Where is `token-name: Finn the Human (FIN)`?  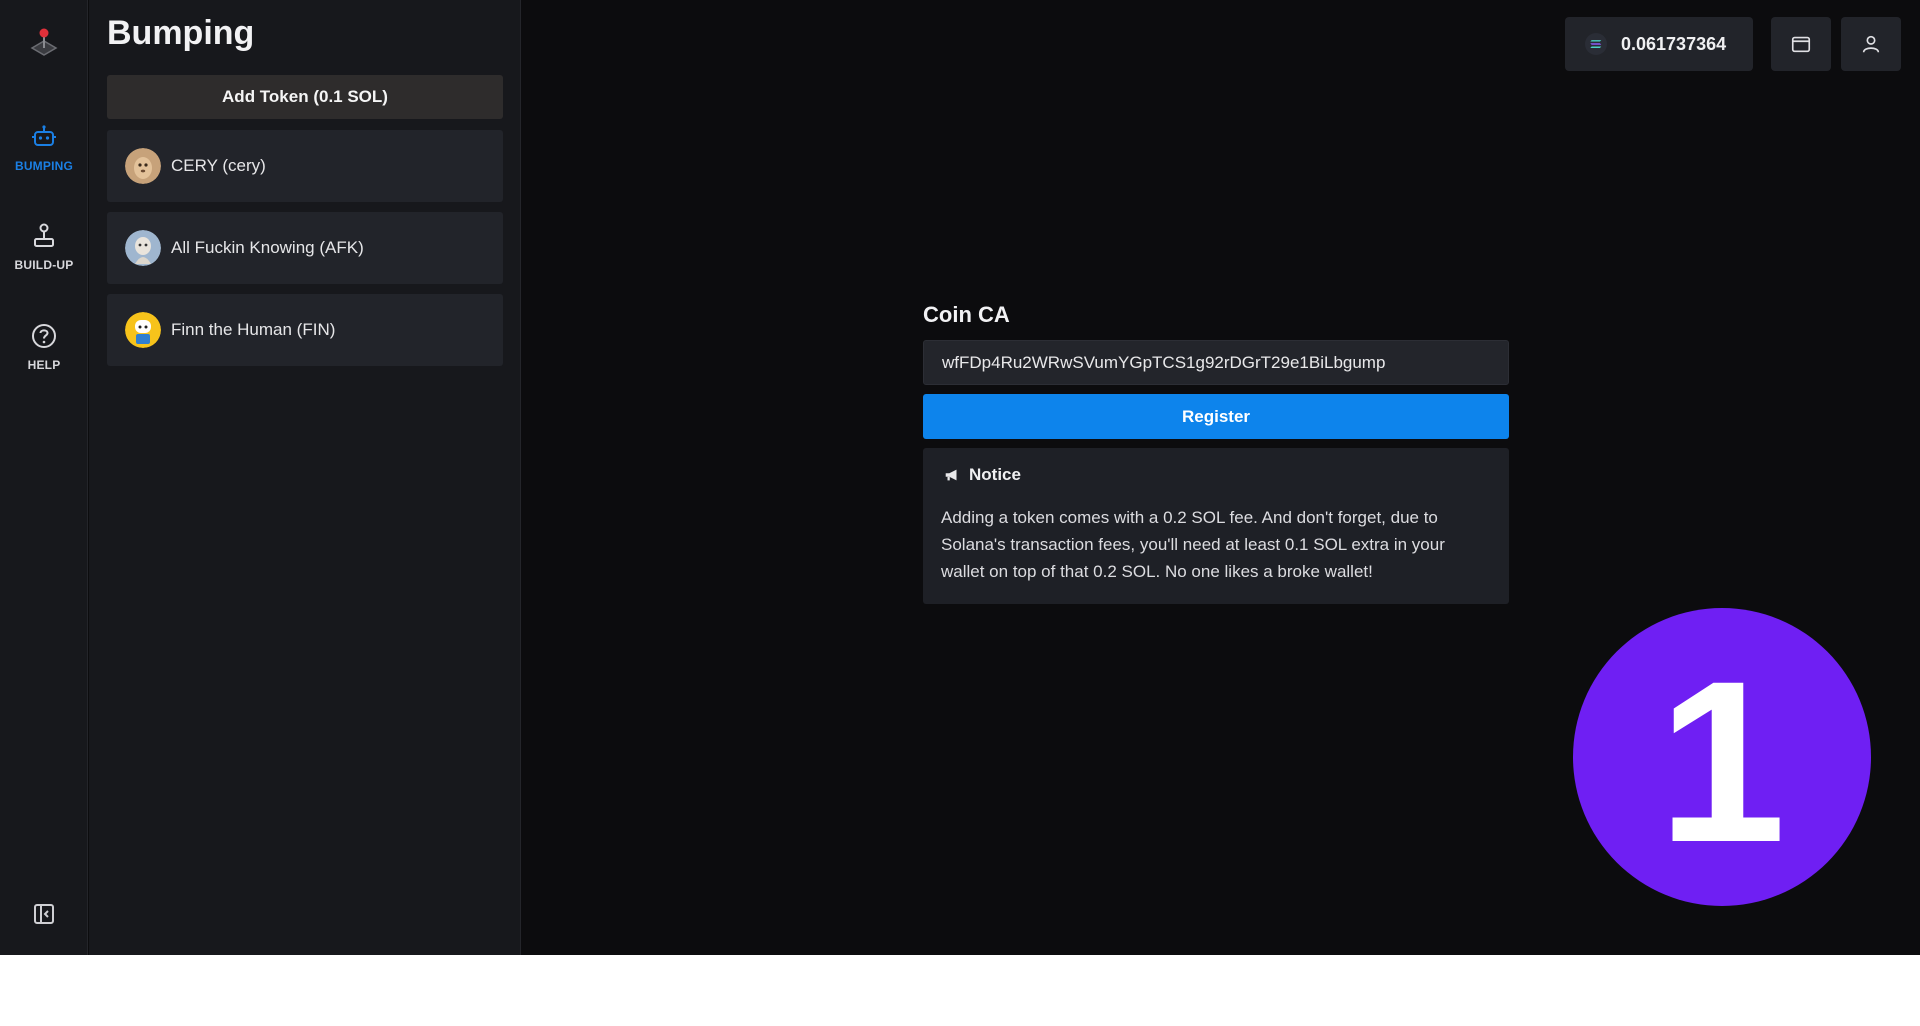 token-name: Finn the Human (FIN) is located at coordinates (253, 329).